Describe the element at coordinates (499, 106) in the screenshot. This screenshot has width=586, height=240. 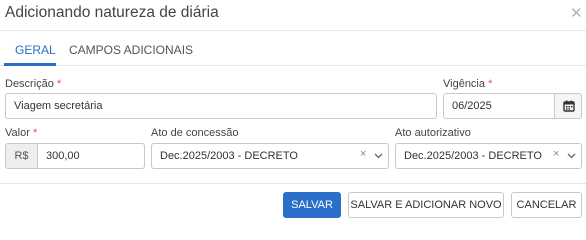
I see `vigencia-input: 06/2025` at that location.